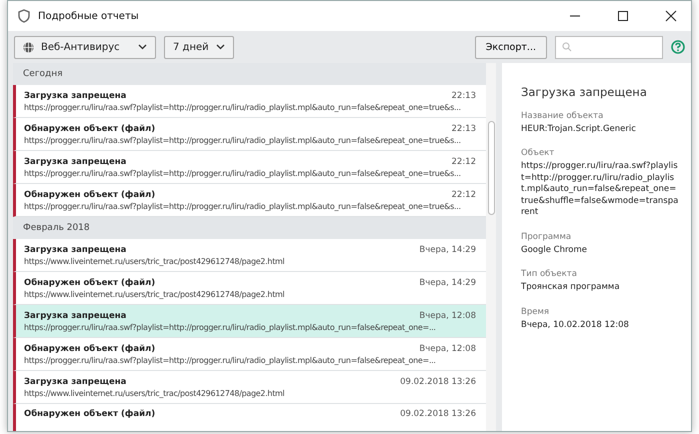 The image size is (699, 434). Describe the element at coordinates (584, 92) in the screenshot. I see `details-title: Загрузка запрещена` at that location.